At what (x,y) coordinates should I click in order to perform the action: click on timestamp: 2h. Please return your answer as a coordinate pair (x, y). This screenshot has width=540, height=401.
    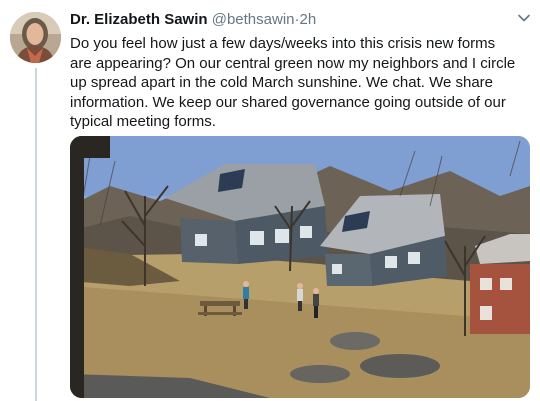
    Looking at the image, I should click on (308, 19).